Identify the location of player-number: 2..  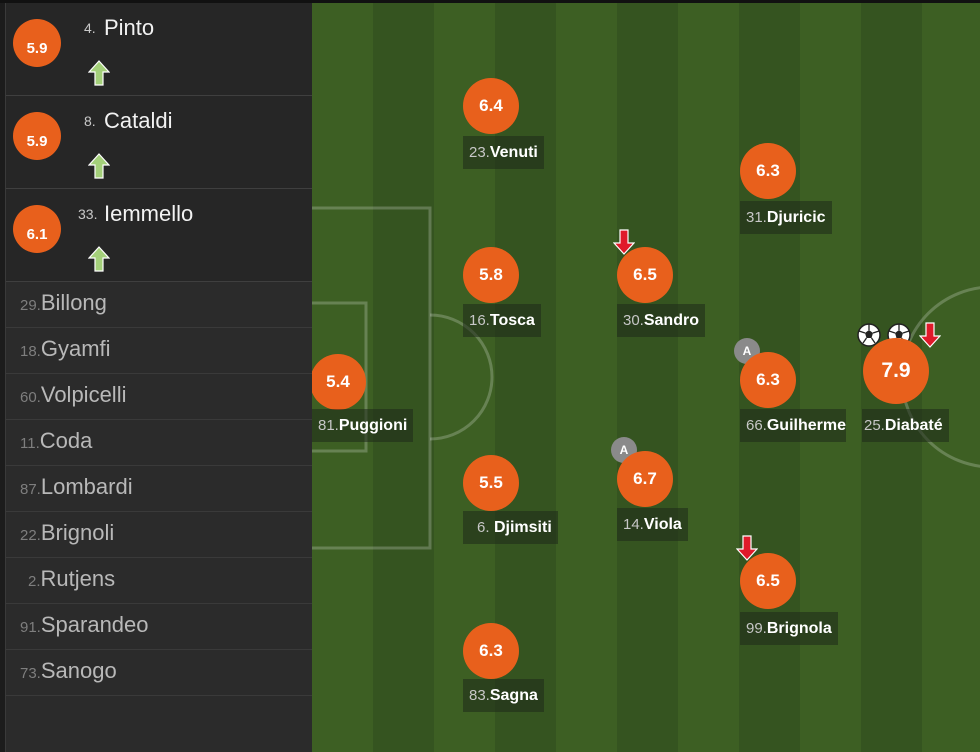
(34, 581).